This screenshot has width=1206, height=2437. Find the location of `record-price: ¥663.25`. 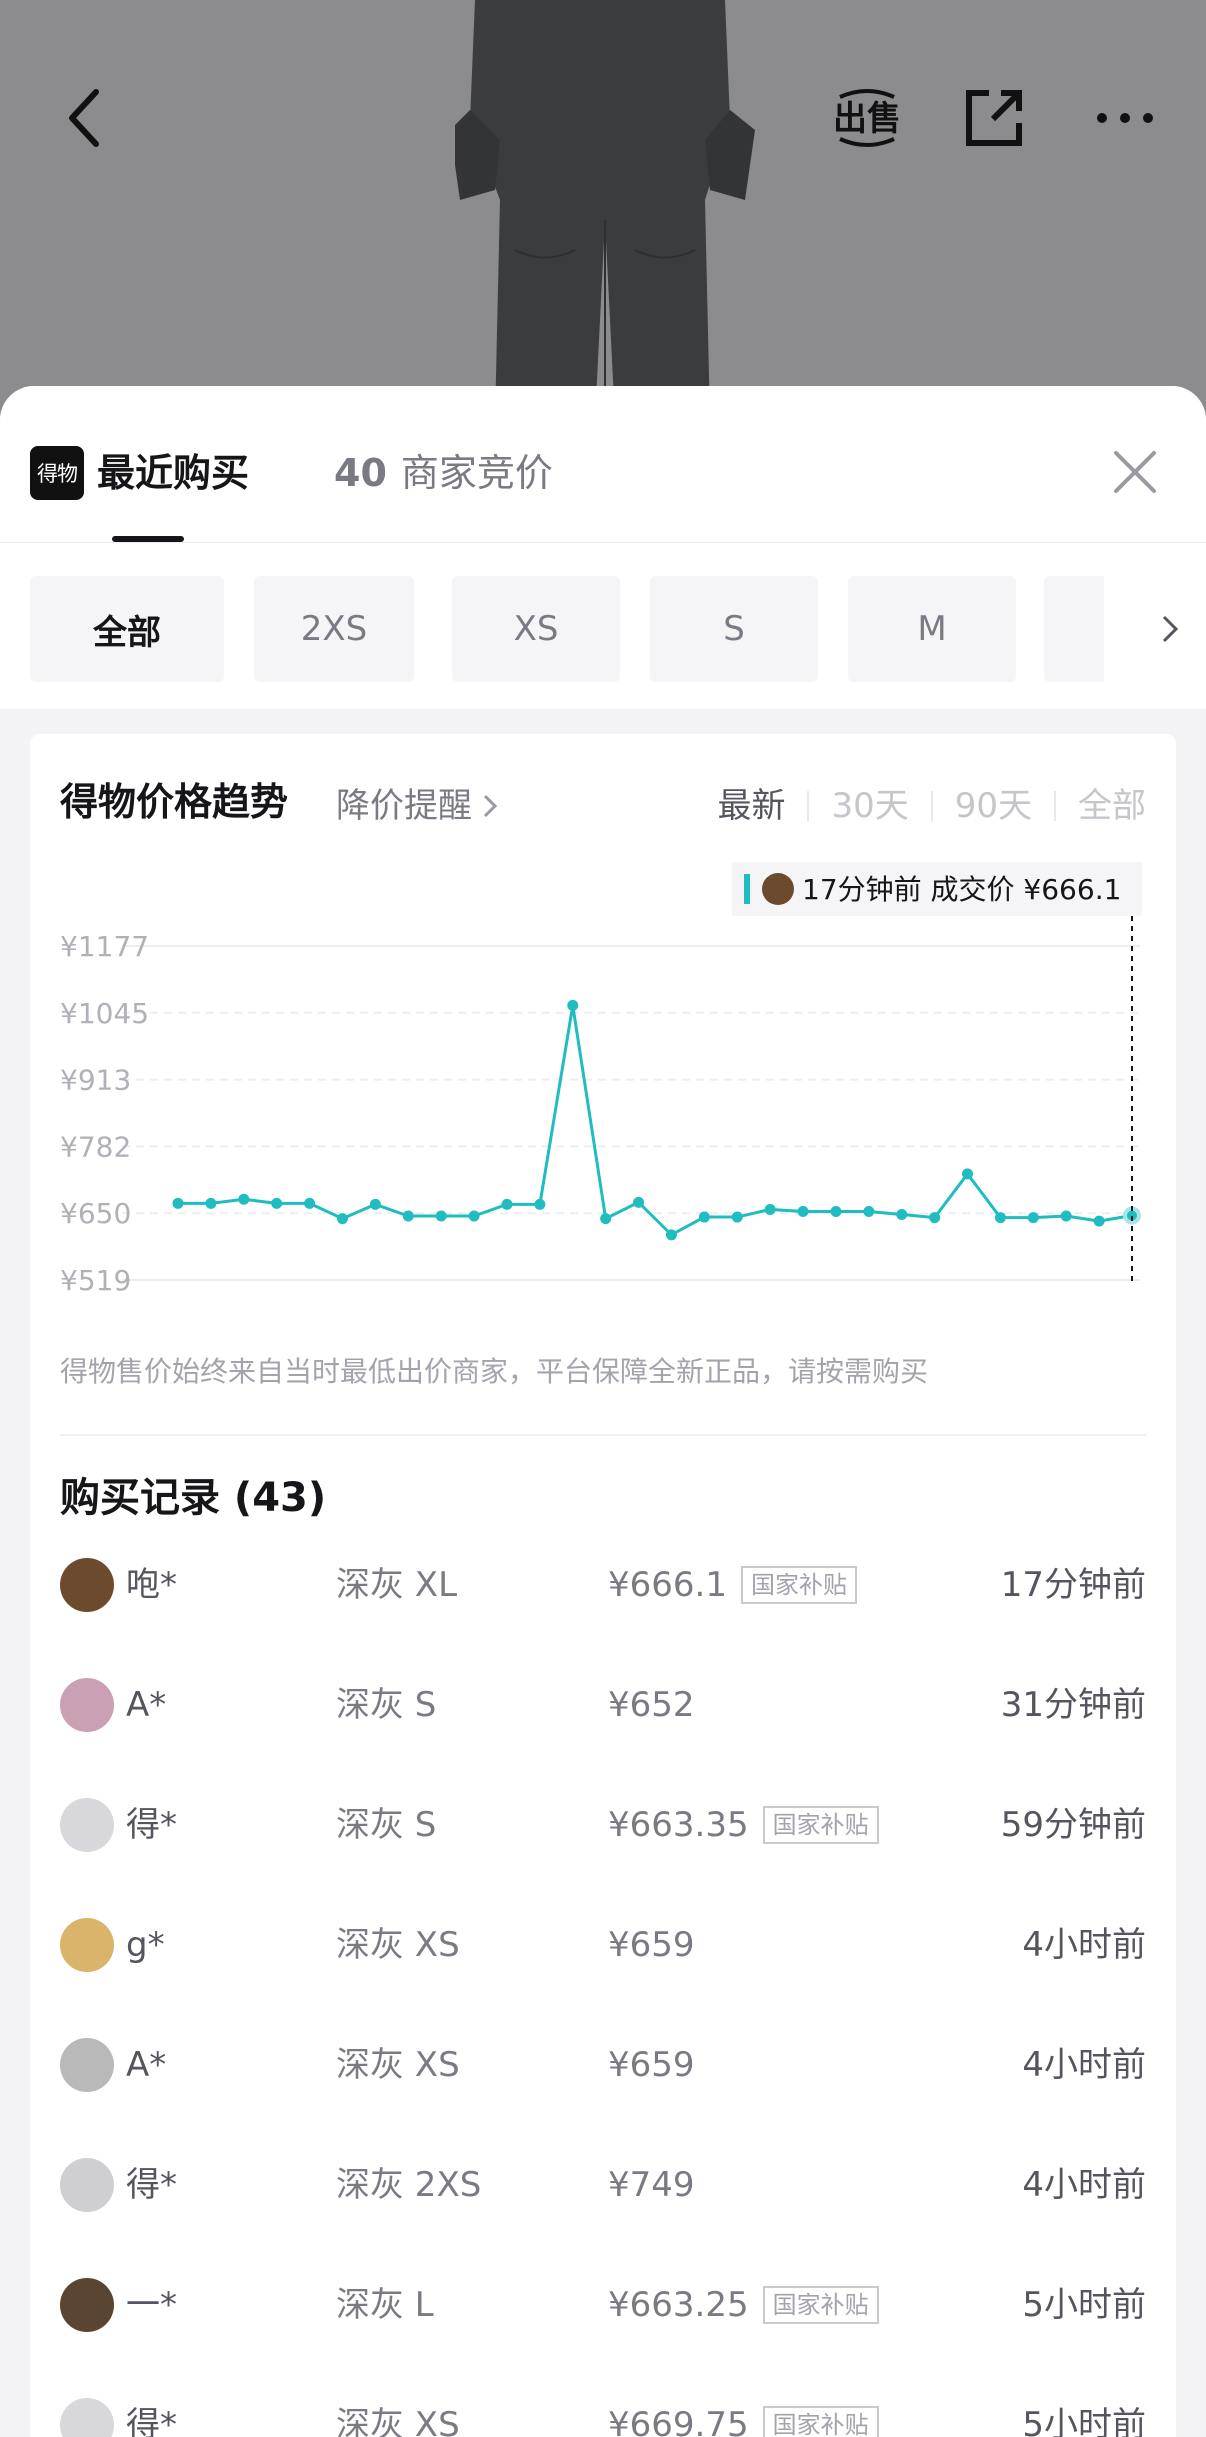

record-price: ¥663.25 is located at coordinates (678, 2305).